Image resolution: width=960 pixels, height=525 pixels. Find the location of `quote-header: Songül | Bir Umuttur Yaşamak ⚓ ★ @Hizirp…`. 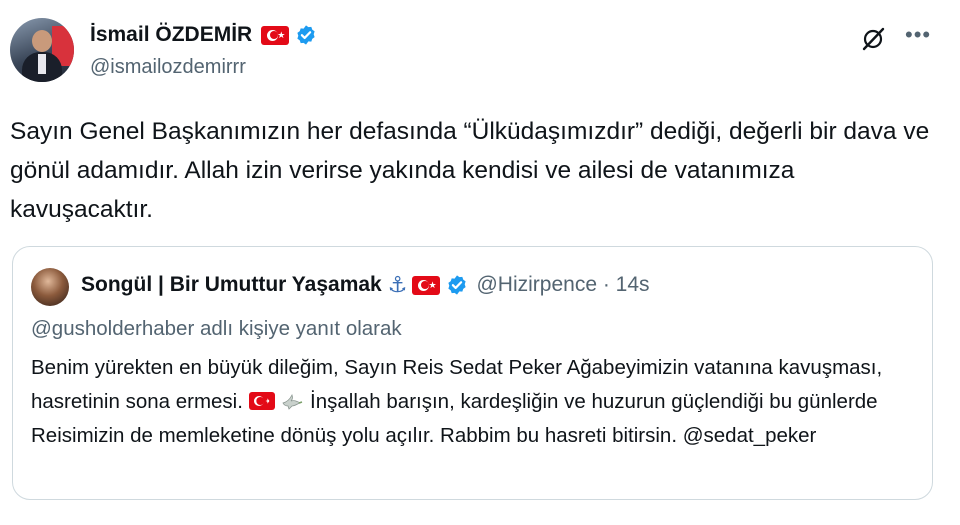

quote-header: Songül | Bir Umuttur Yaşamak ⚓ ★ @Hizirp… is located at coordinates (365, 285).